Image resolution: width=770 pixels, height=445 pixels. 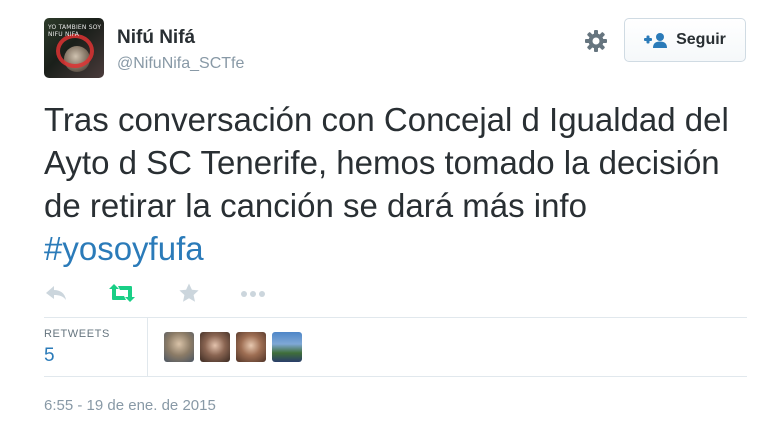 What do you see at coordinates (77, 334) in the screenshot?
I see `retweets-label: RETWEETS` at bounding box center [77, 334].